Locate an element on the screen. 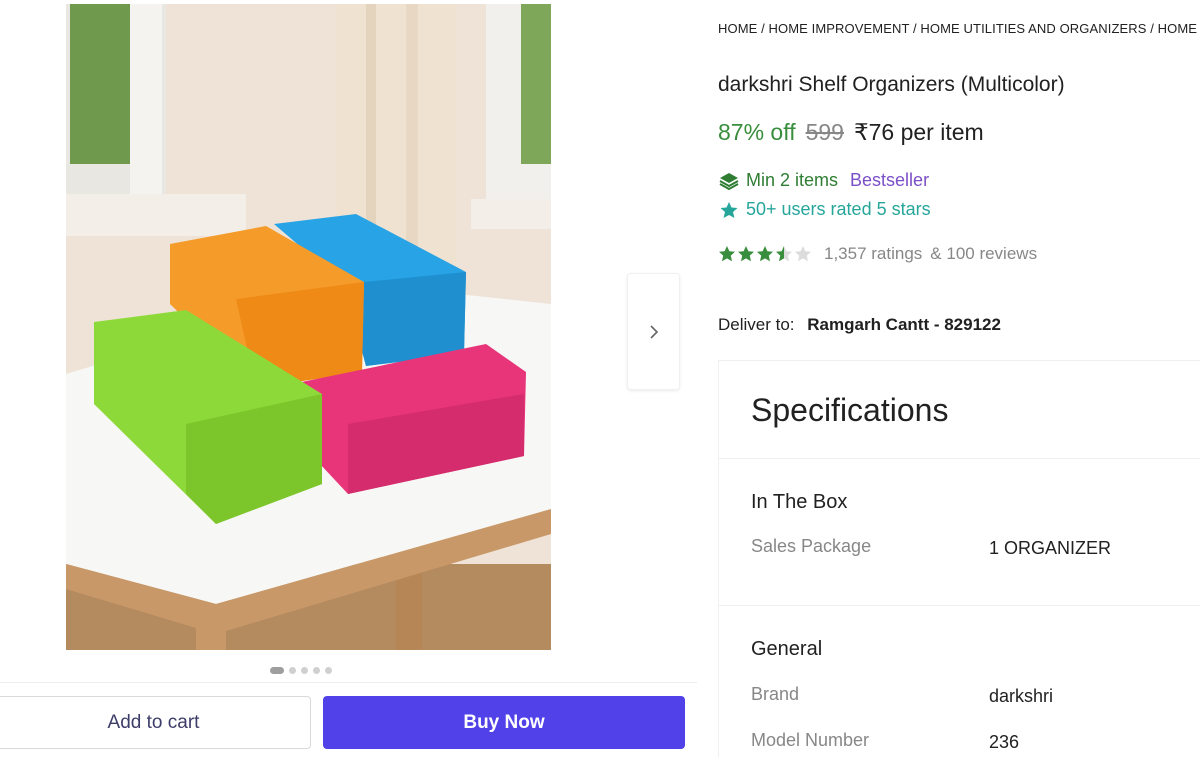 This screenshot has width=1200, height=757. chevron-right-icon is located at coordinates (653, 331).